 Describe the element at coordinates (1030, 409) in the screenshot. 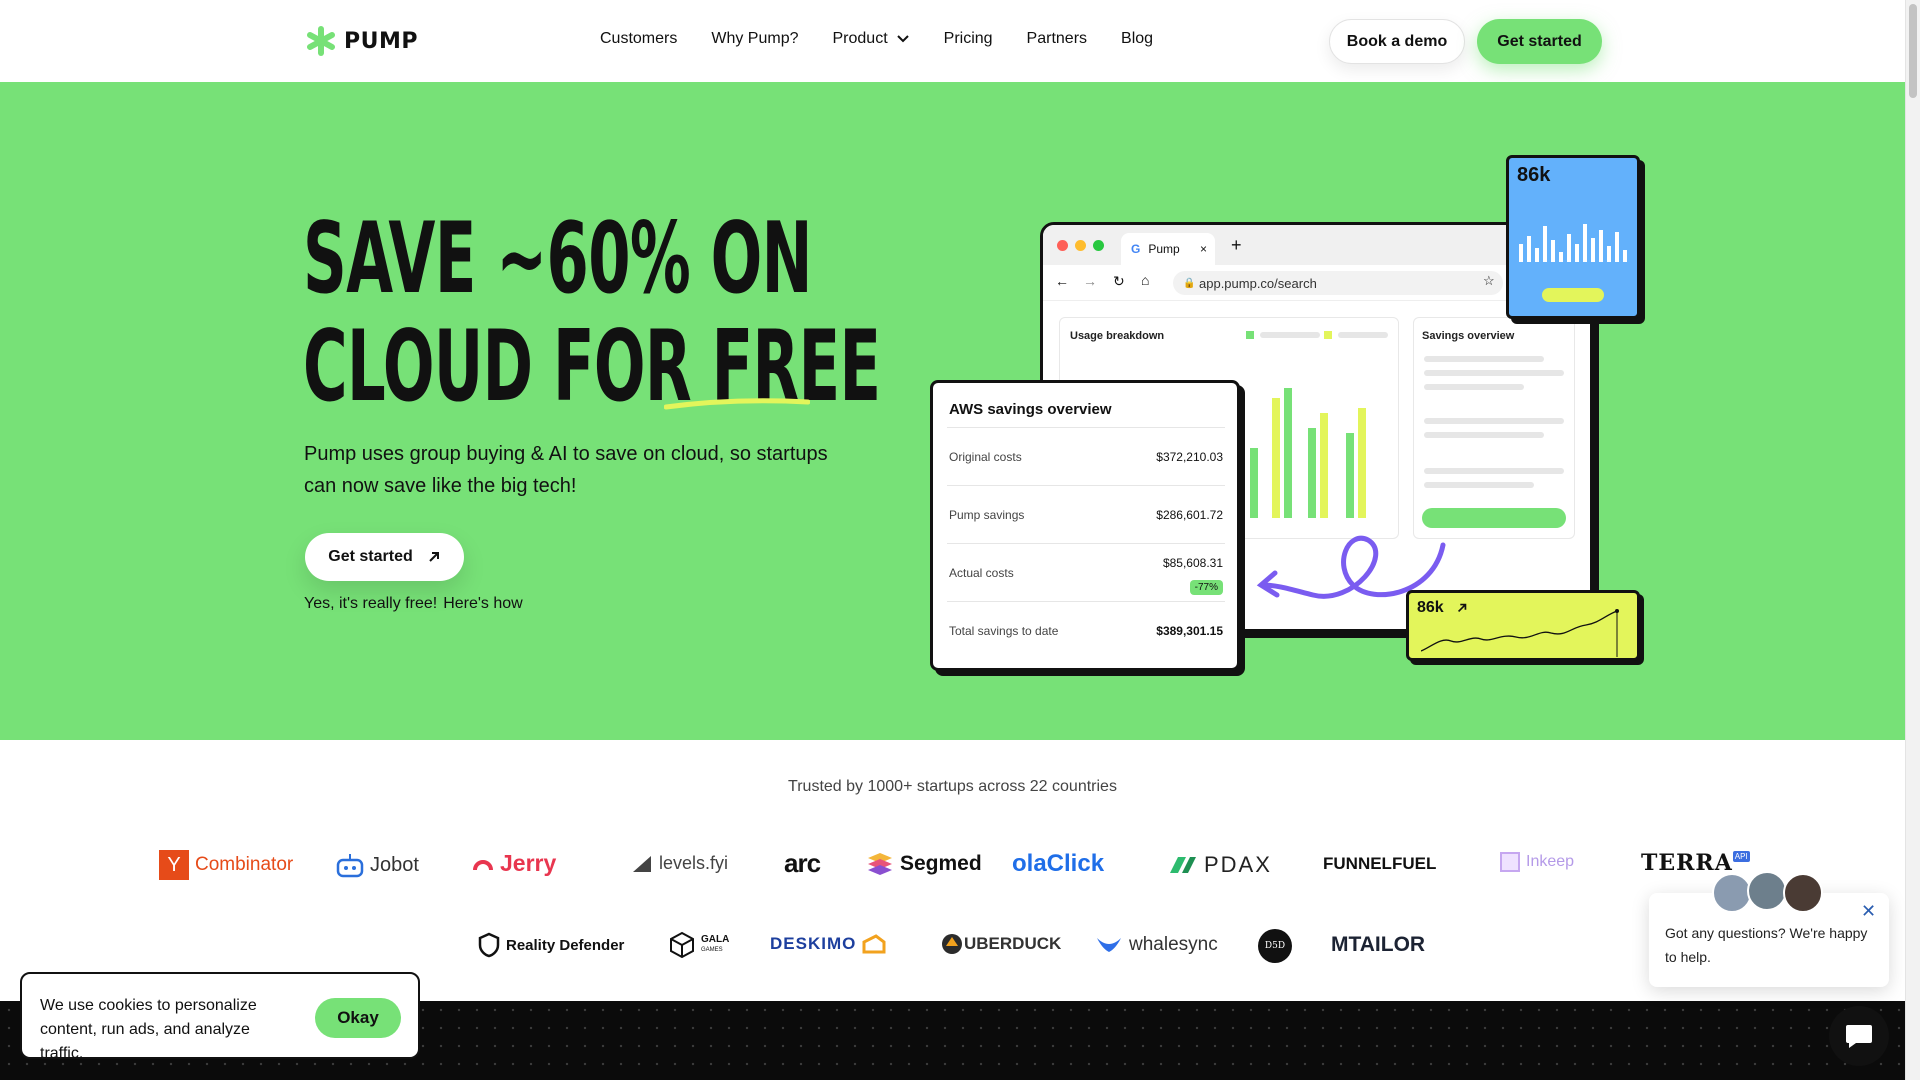

I see `aws-card-title: AWS savings overview` at that location.